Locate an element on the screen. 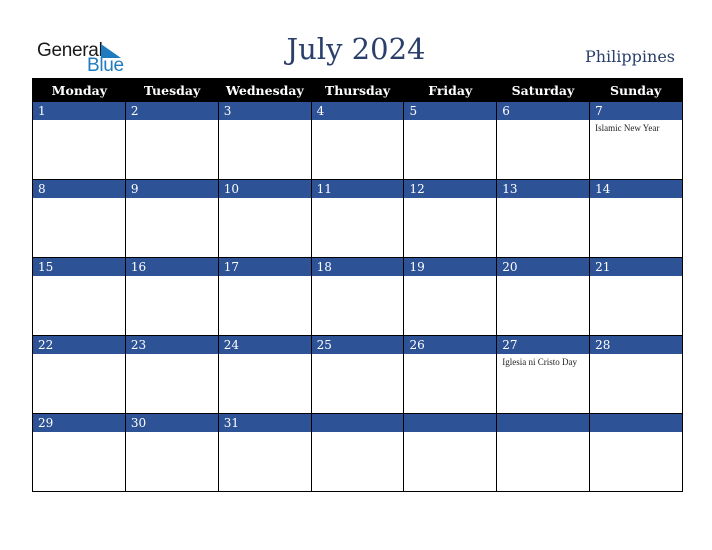 The image size is (712, 550). week-row: 22 23 24 25 26 27 Iglesia ni Cristo Day 28 is located at coordinates (358, 374).